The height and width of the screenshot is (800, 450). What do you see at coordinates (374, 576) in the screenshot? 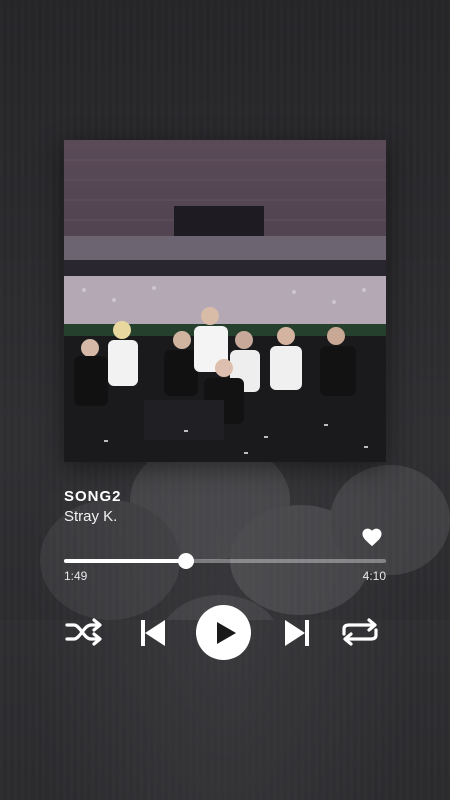
I see `total-time: 4:10` at bounding box center [374, 576].